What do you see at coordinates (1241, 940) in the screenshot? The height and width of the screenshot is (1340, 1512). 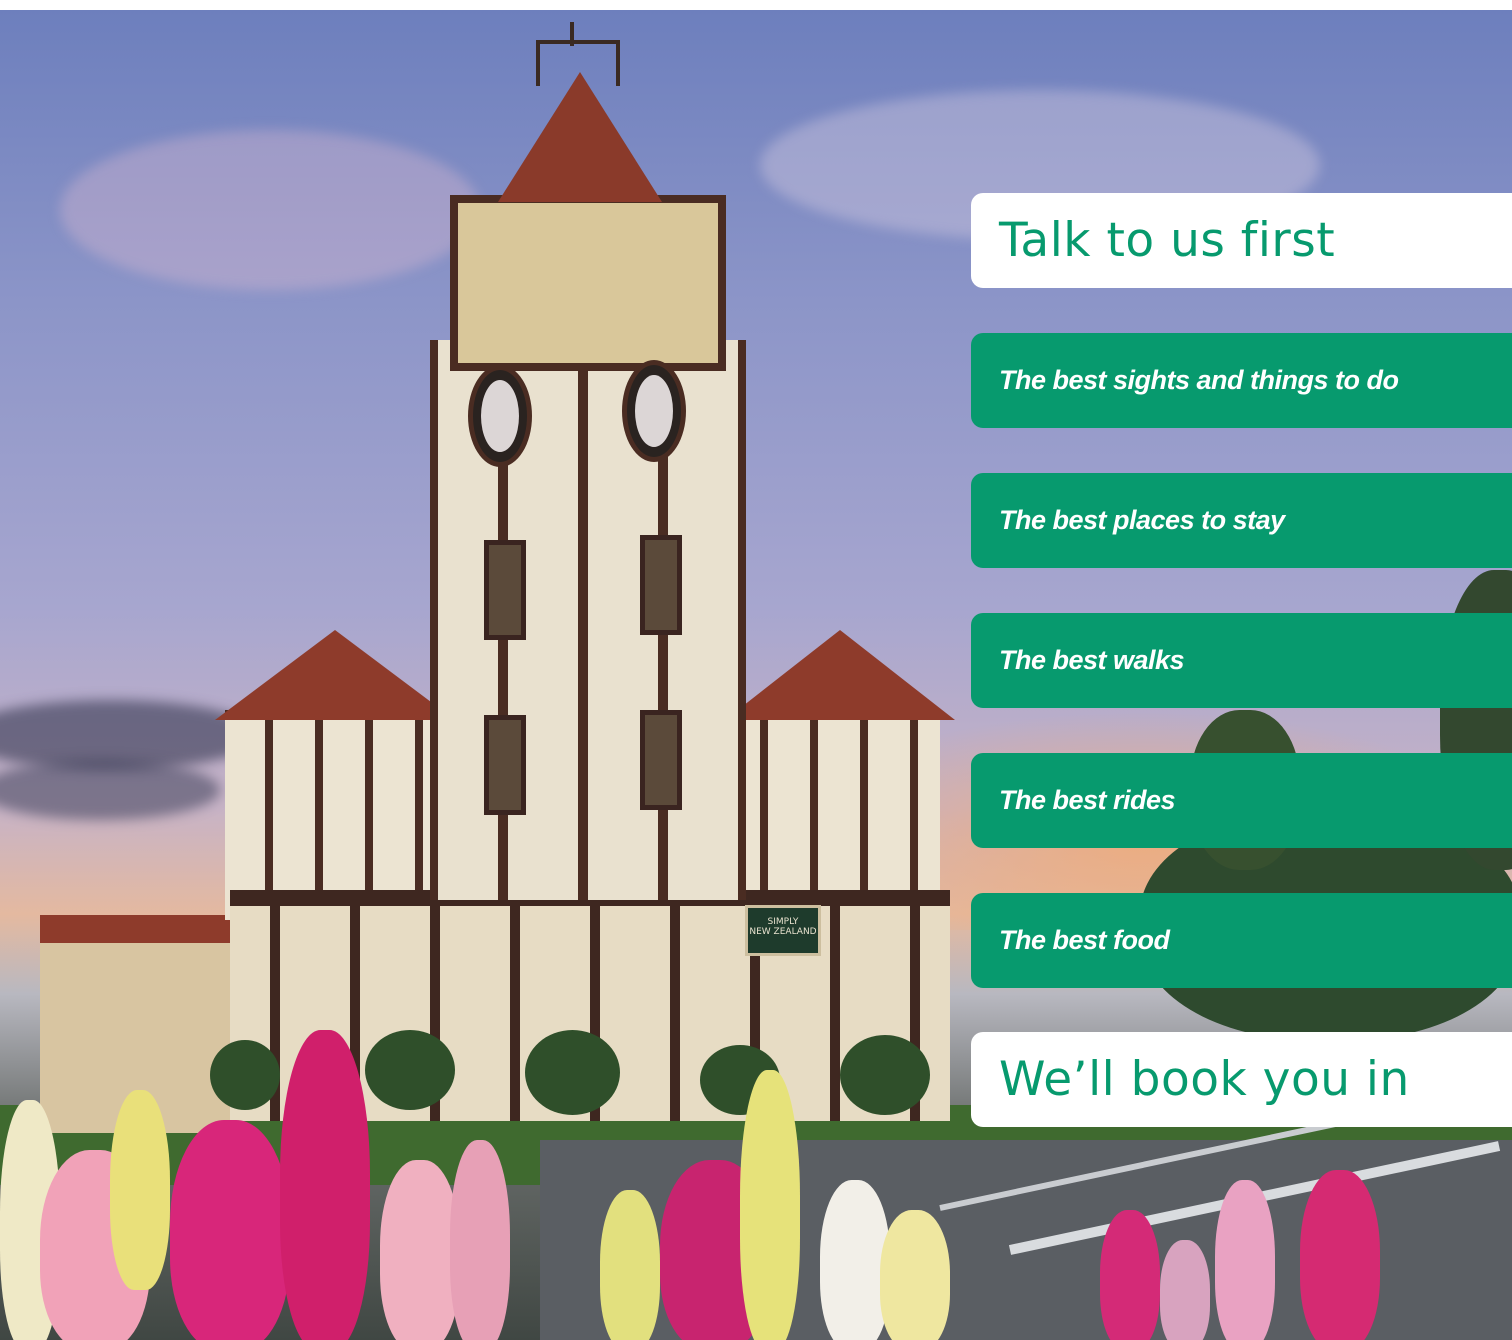 I see `panel-best-food: The best food` at bounding box center [1241, 940].